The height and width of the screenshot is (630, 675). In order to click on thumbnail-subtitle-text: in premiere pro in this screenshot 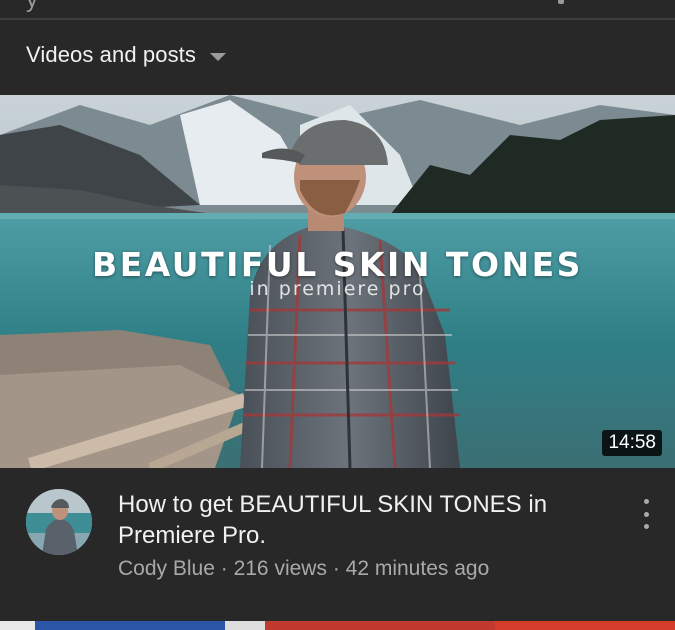, I will do `click(337, 289)`.